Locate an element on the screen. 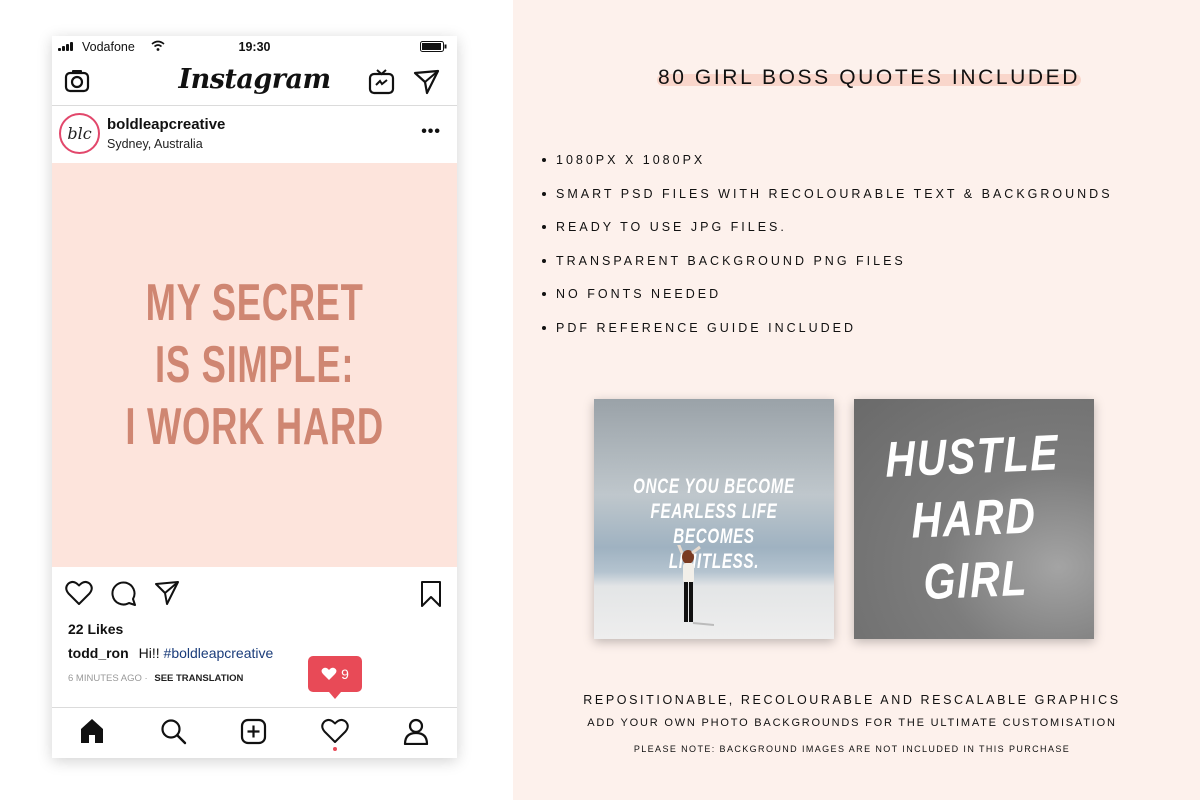 The width and height of the screenshot is (1200, 800). feature-text: 1080PX X 1080PX is located at coordinates (631, 160).